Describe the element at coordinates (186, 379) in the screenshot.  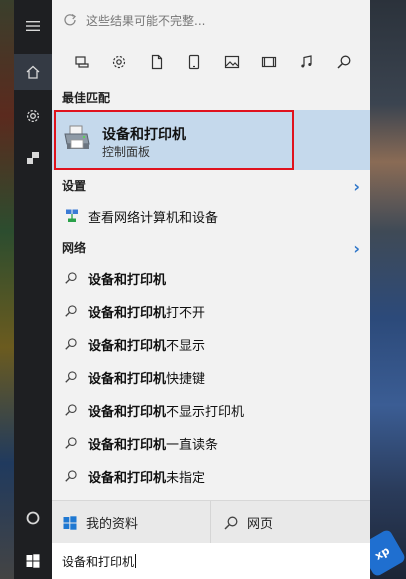
I see `suggestion-rest: 快捷键` at that location.